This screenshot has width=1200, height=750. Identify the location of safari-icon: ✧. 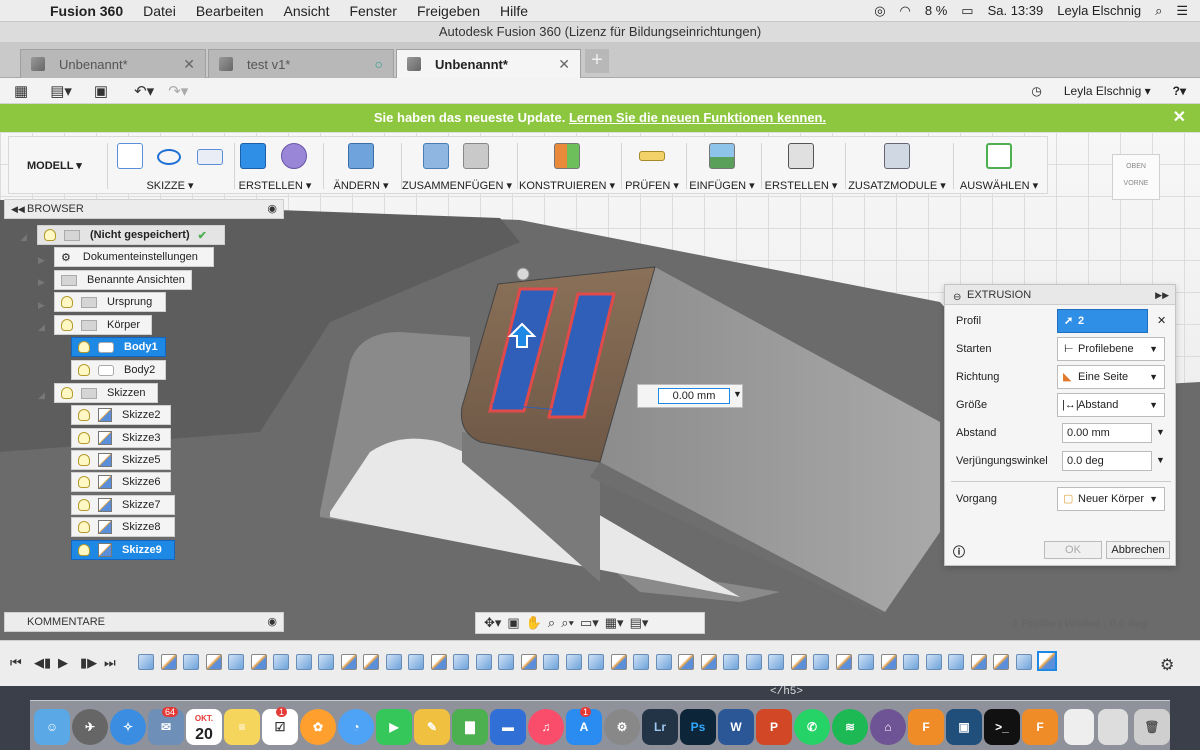
(128, 727).